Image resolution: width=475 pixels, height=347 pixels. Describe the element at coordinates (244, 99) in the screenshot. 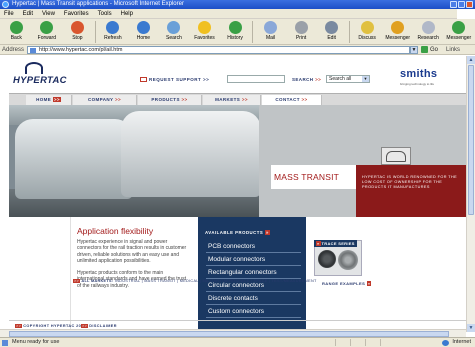

I see `nav-markets-arrow: >>` at that location.